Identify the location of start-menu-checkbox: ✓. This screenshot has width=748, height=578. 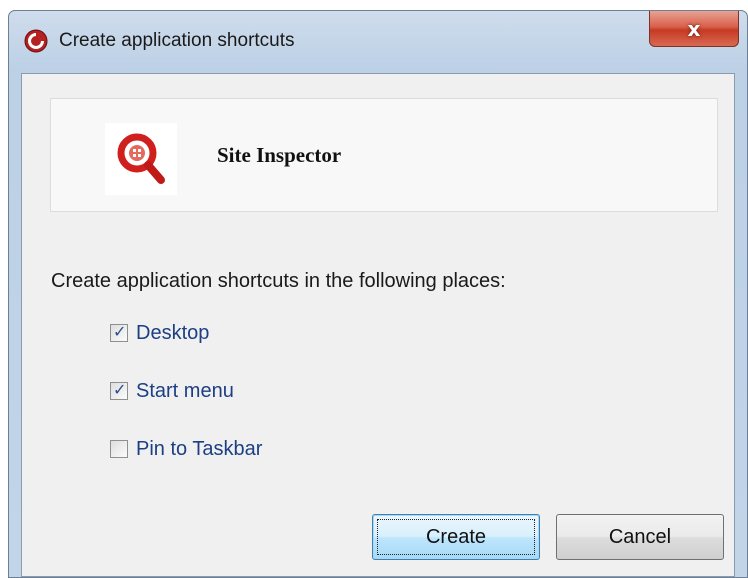
(119, 390).